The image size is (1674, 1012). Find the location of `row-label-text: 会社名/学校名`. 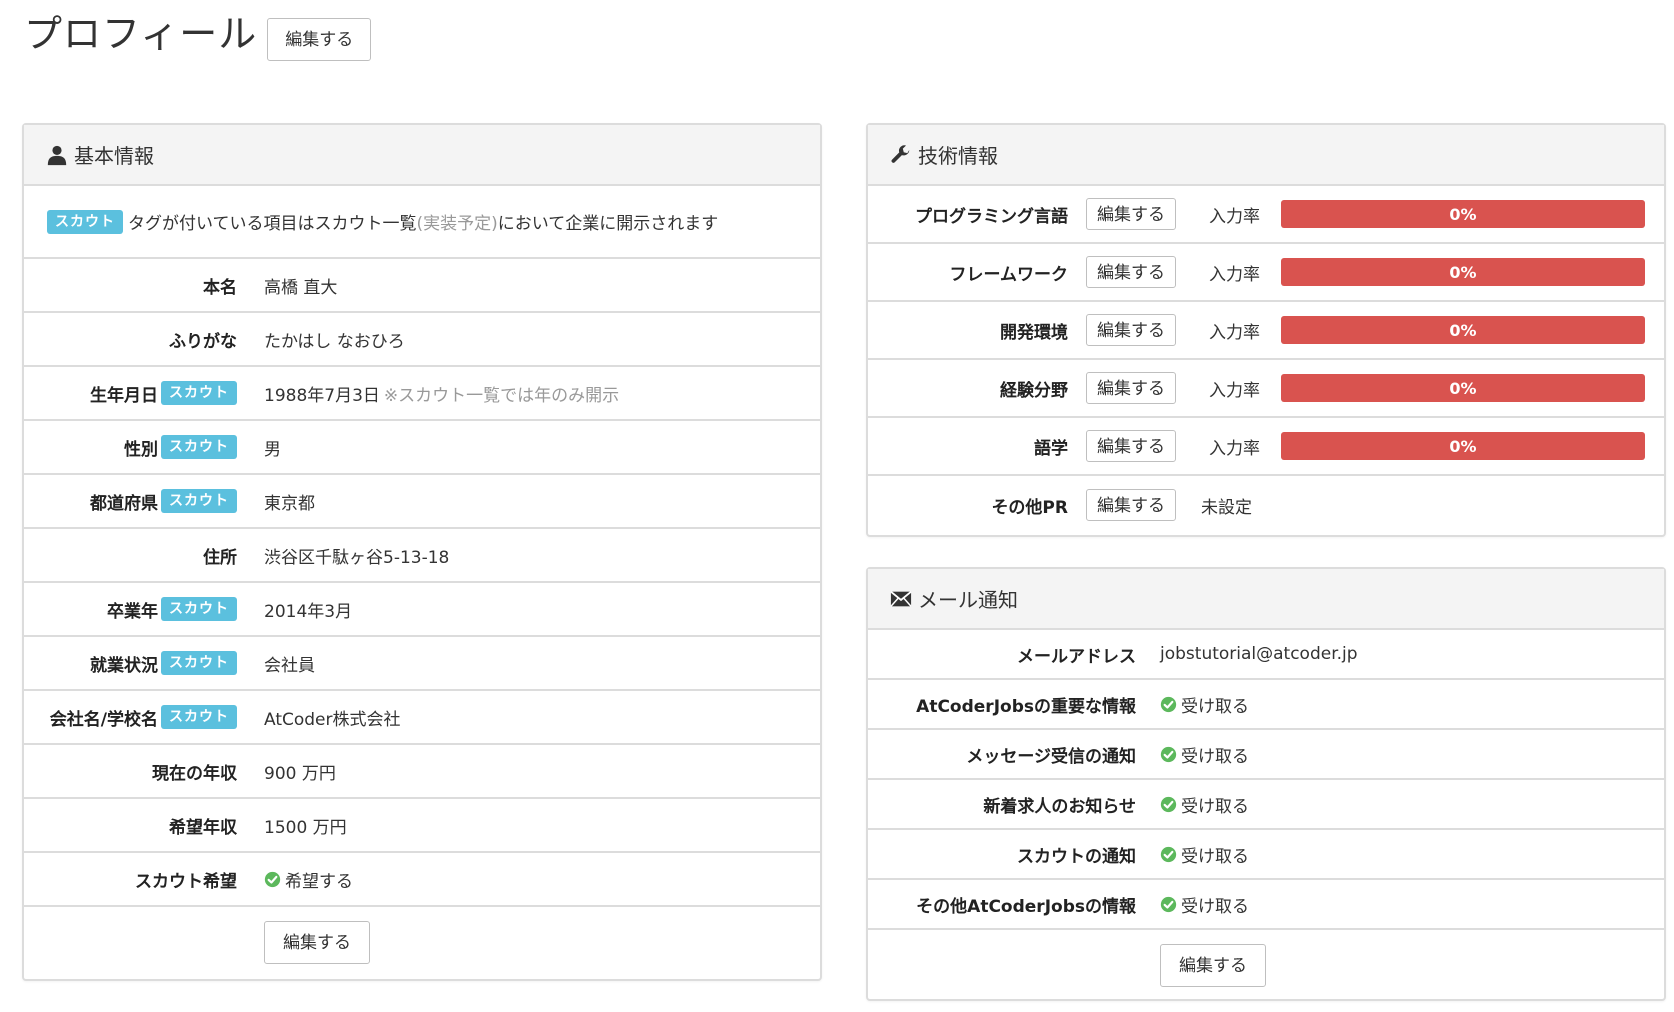

row-label-text: 会社名/学校名 is located at coordinates (103, 719).